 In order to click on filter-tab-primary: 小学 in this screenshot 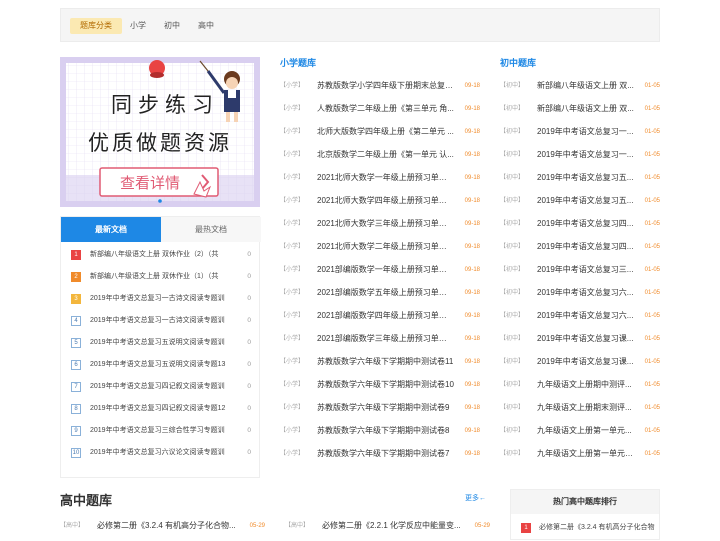, I will do `click(138, 26)`.